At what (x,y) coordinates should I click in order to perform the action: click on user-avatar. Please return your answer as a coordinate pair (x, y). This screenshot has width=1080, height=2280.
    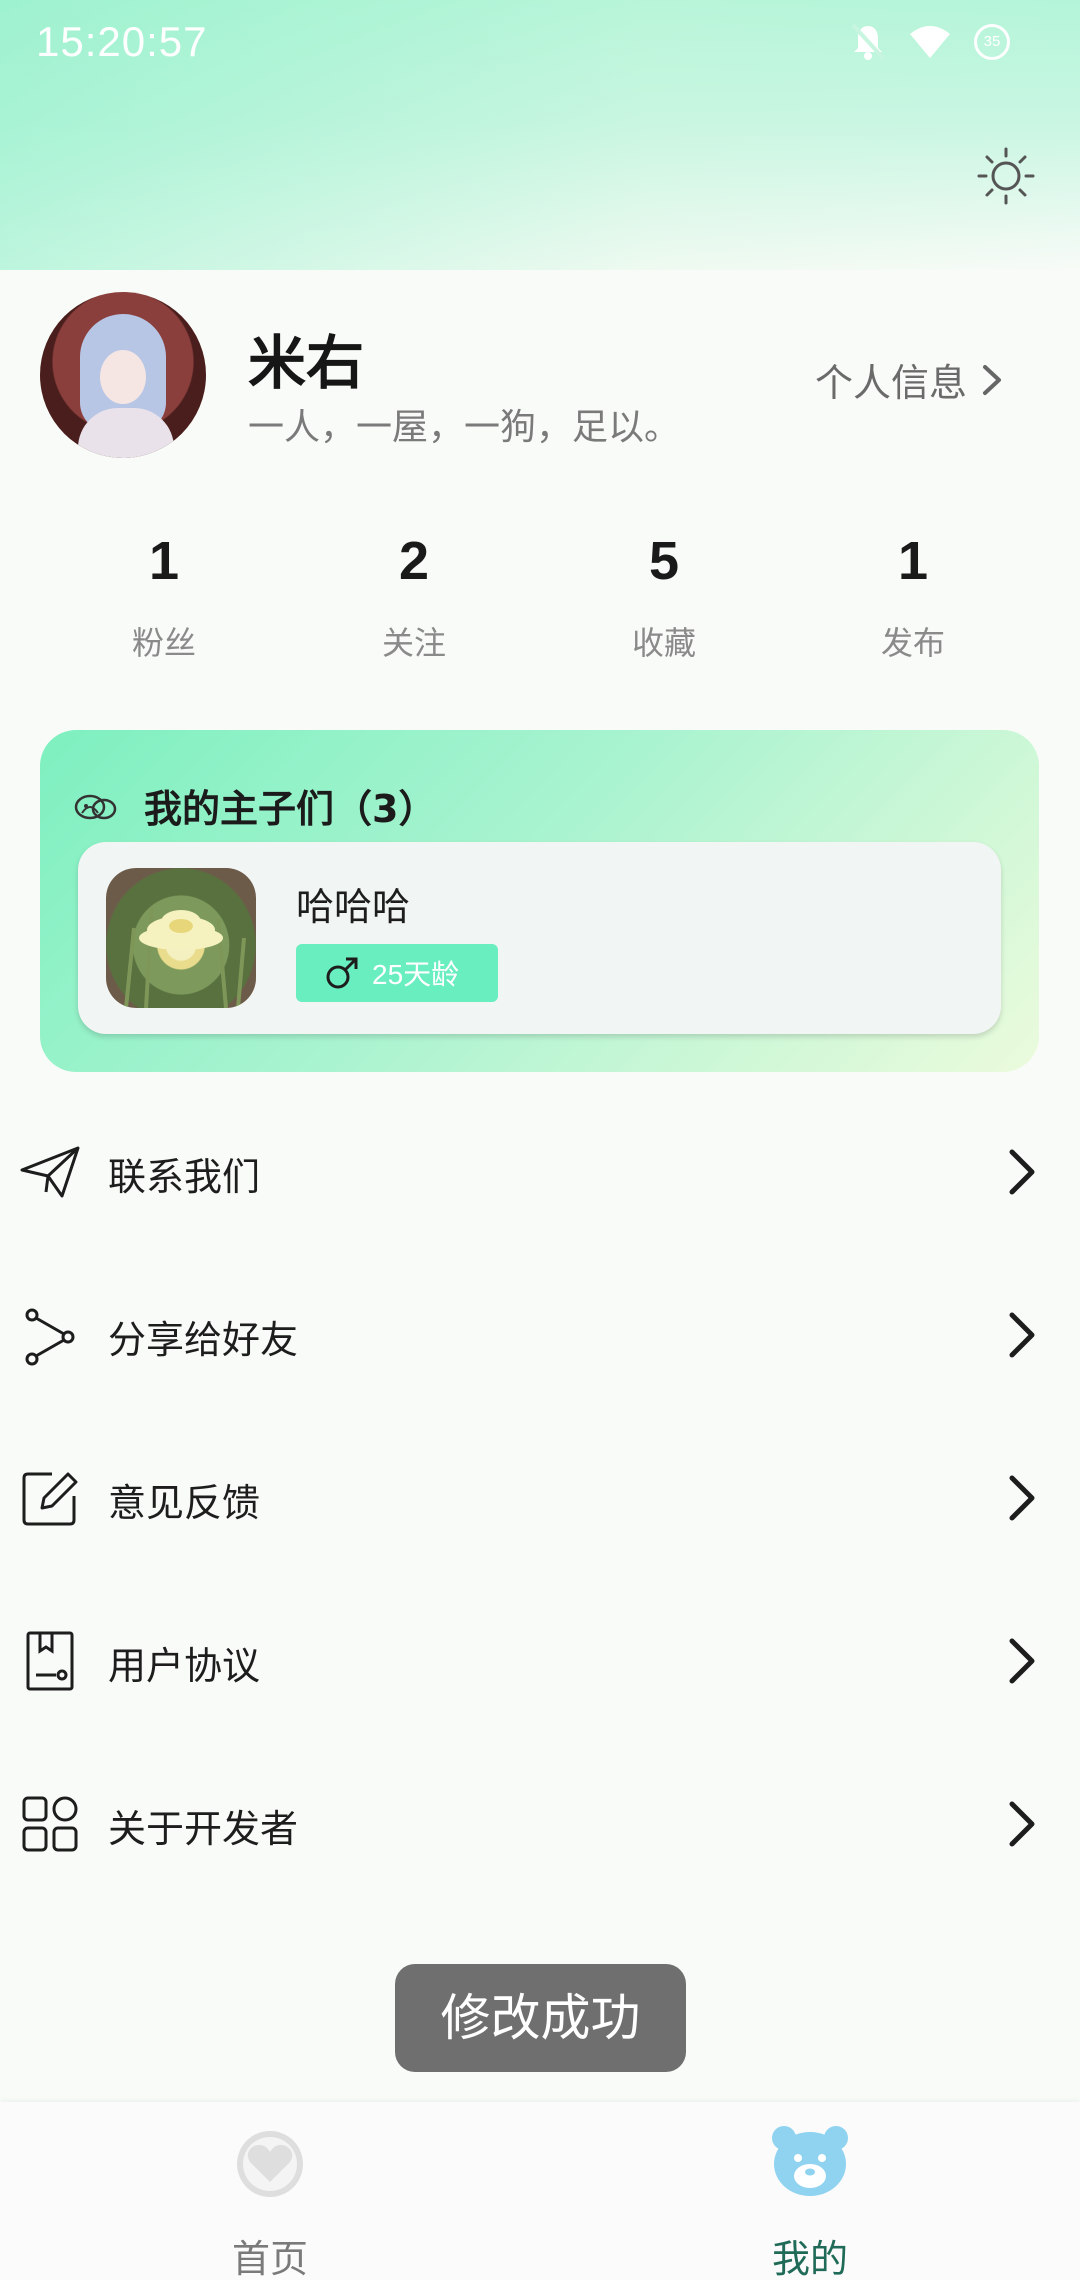
    Looking at the image, I should click on (123, 375).